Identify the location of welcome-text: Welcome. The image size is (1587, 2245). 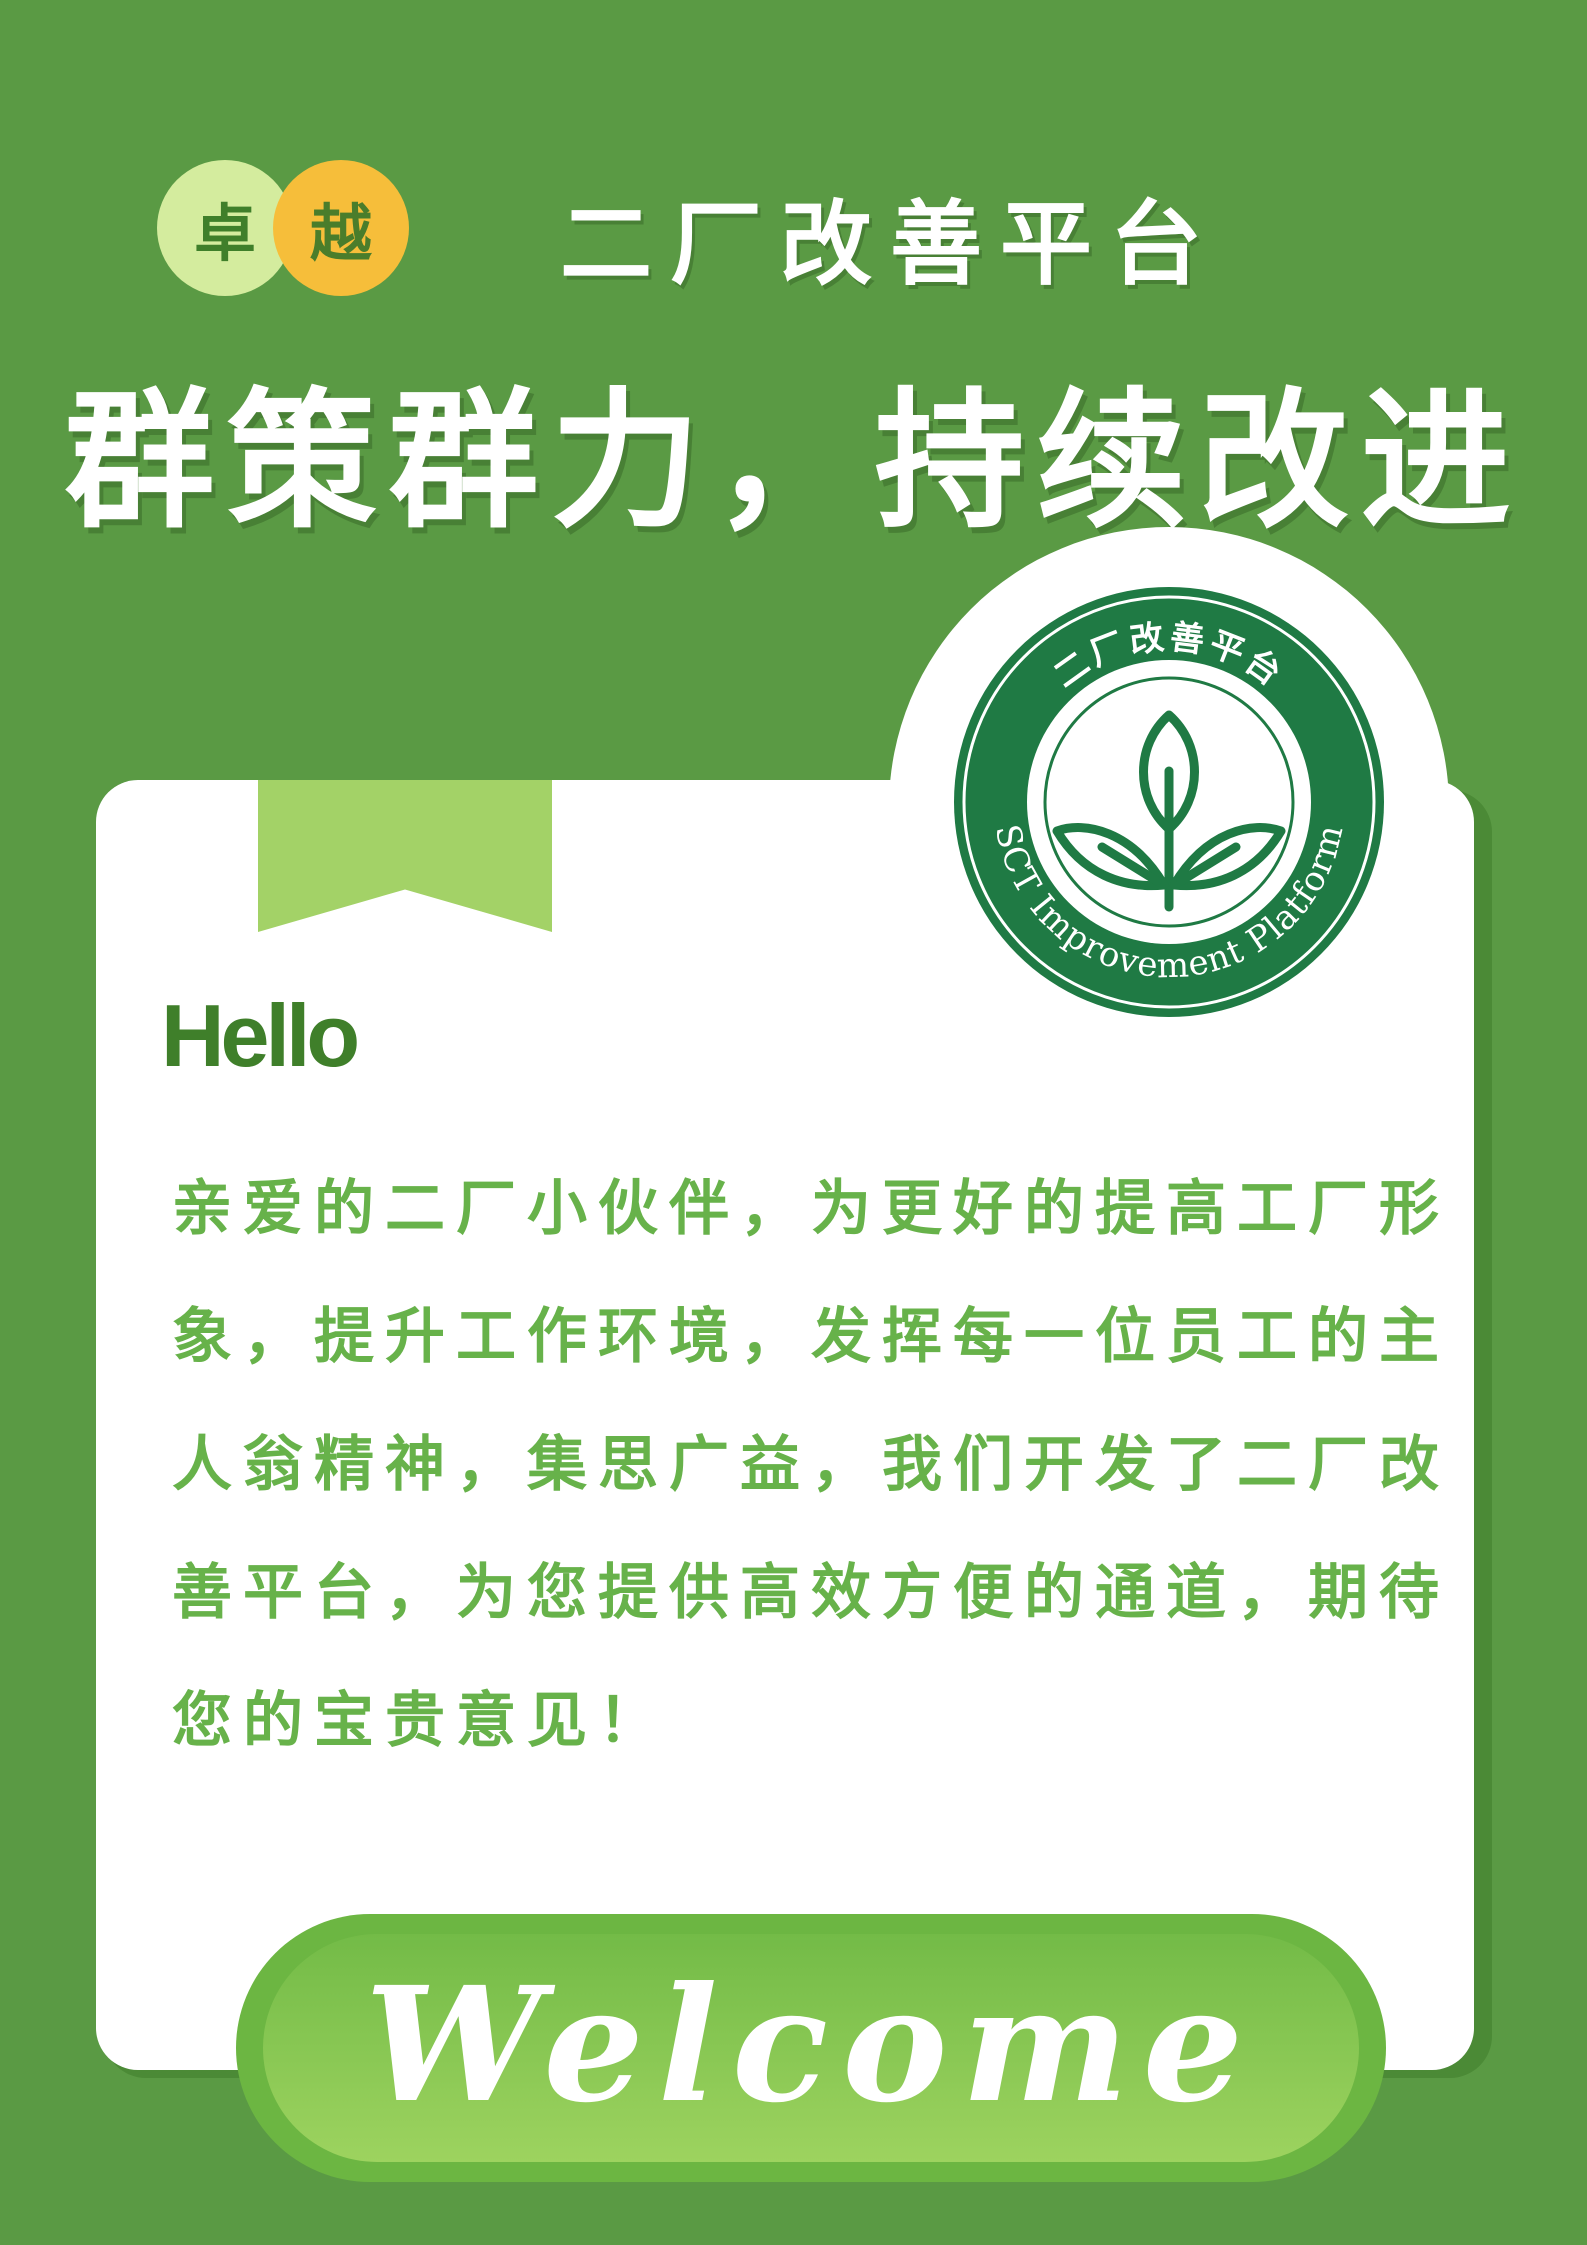
(811, 2045).